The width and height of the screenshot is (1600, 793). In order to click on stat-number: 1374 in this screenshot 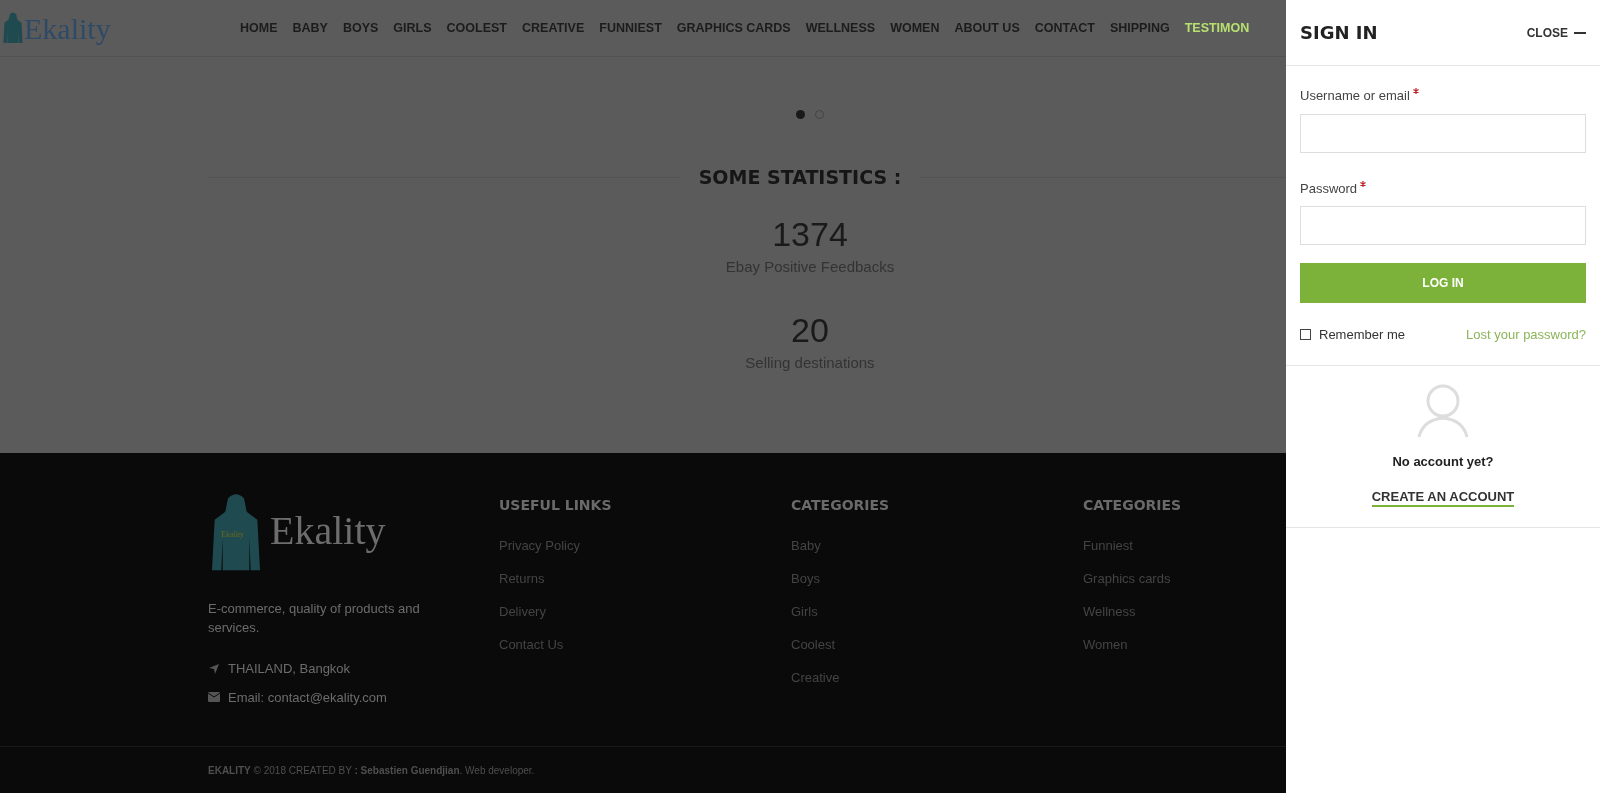, I will do `click(810, 233)`.